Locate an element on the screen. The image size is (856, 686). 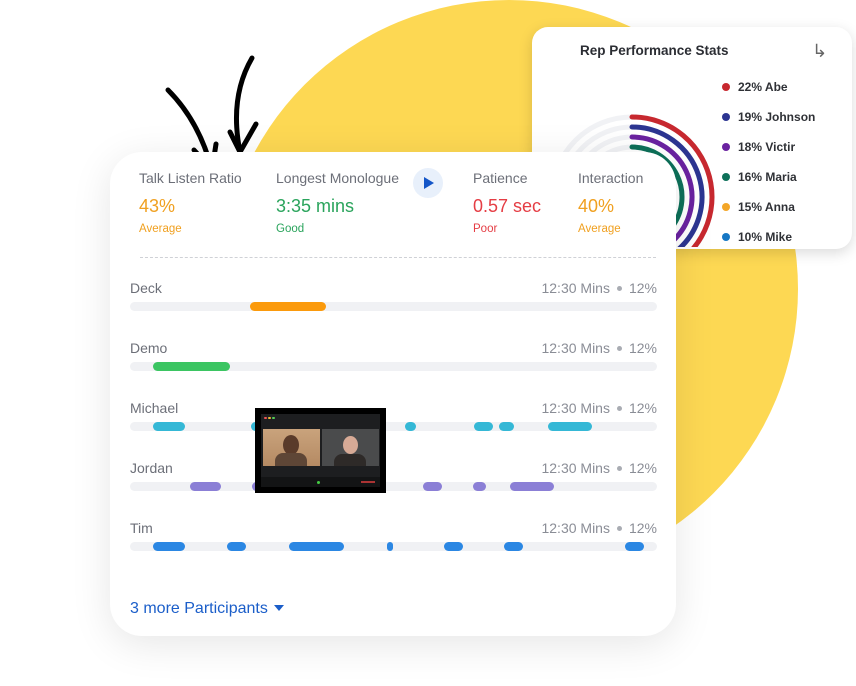
metric-label: Interaction is located at coordinates (611, 178).